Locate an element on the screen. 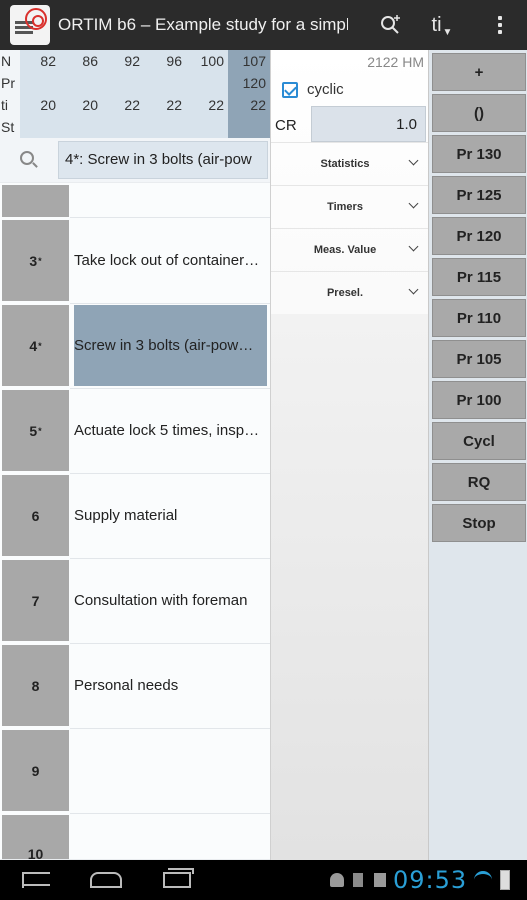  statistics-dropdown: Statistics is located at coordinates (350, 163).